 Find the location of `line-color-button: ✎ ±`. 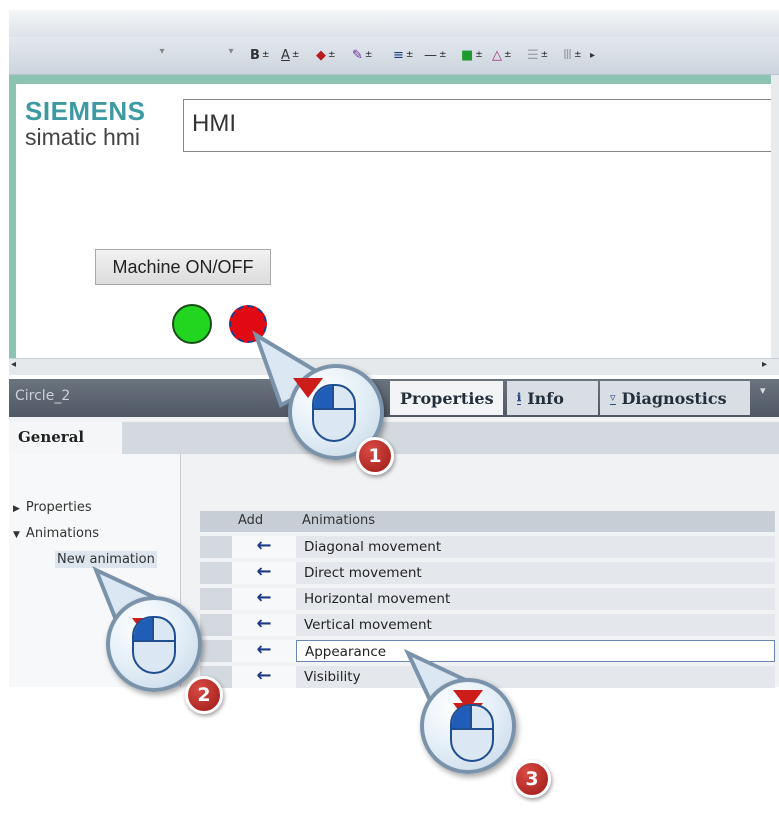

line-color-button: ✎ ± is located at coordinates (362, 55).